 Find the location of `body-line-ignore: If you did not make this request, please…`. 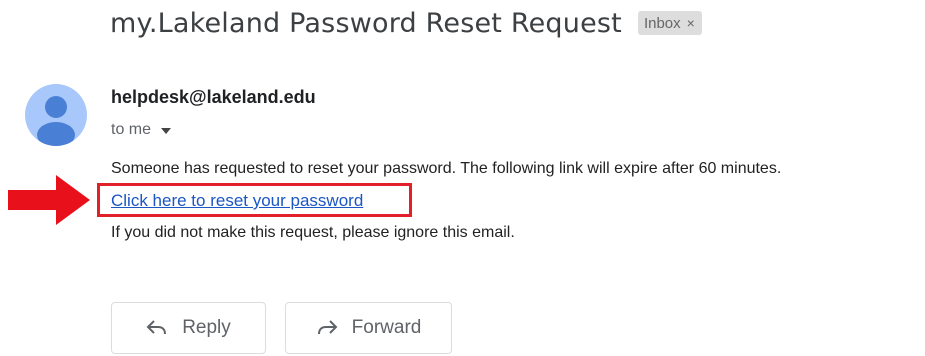

body-line-ignore: If you did not make this request, please… is located at coordinates (313, 232).